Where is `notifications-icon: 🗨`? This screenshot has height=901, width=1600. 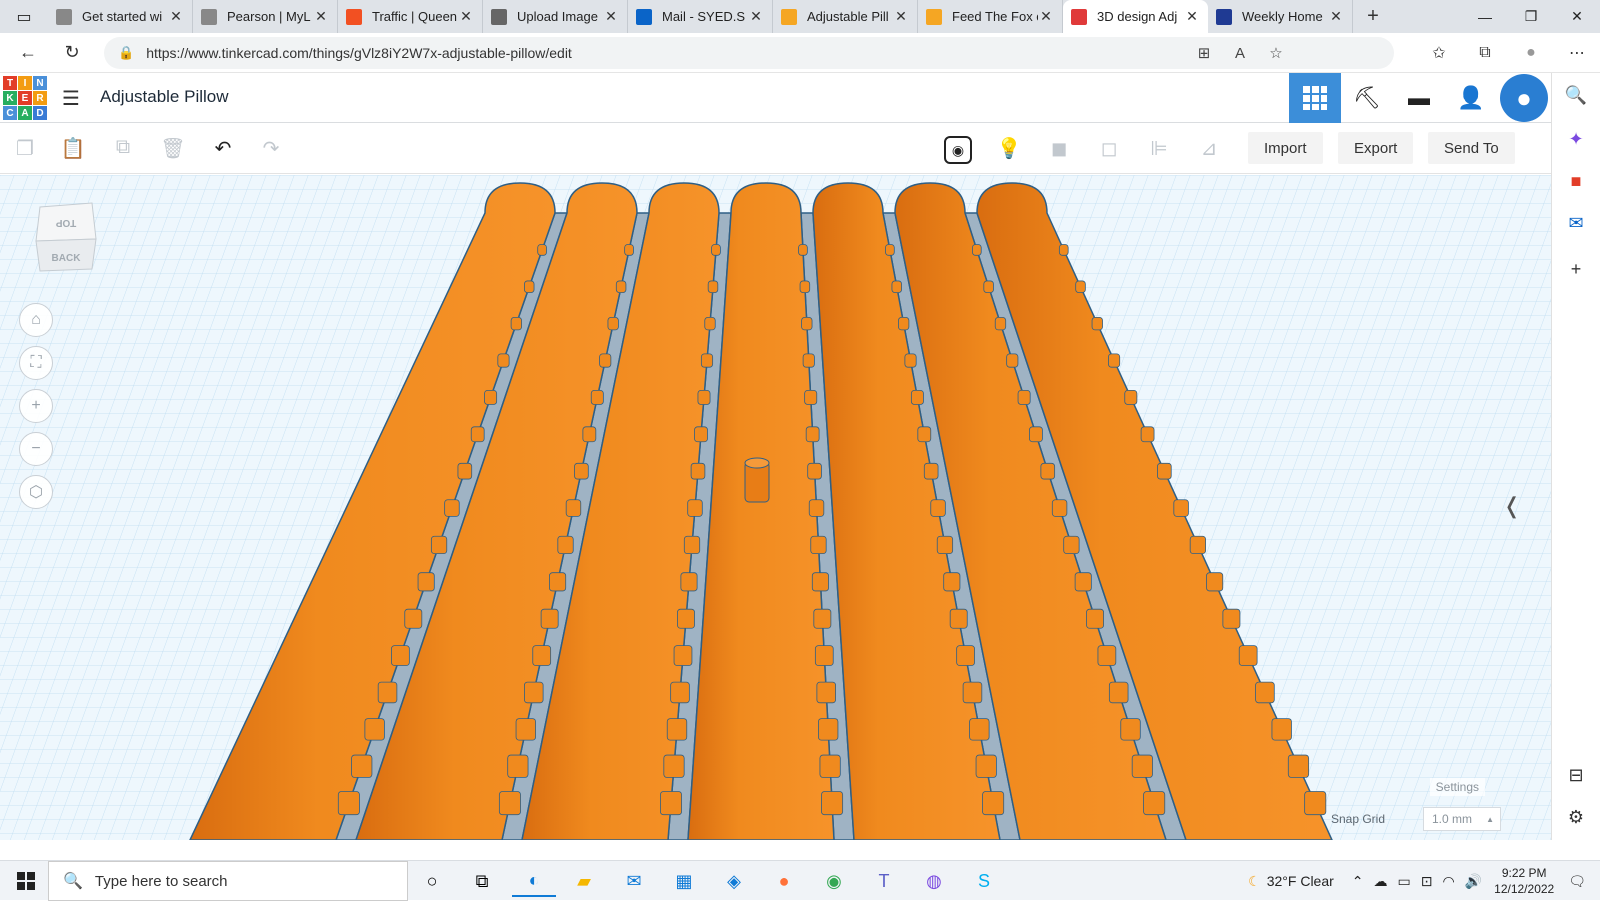 notifications-icon: 🗨 is located at coordinates (1577, 881).